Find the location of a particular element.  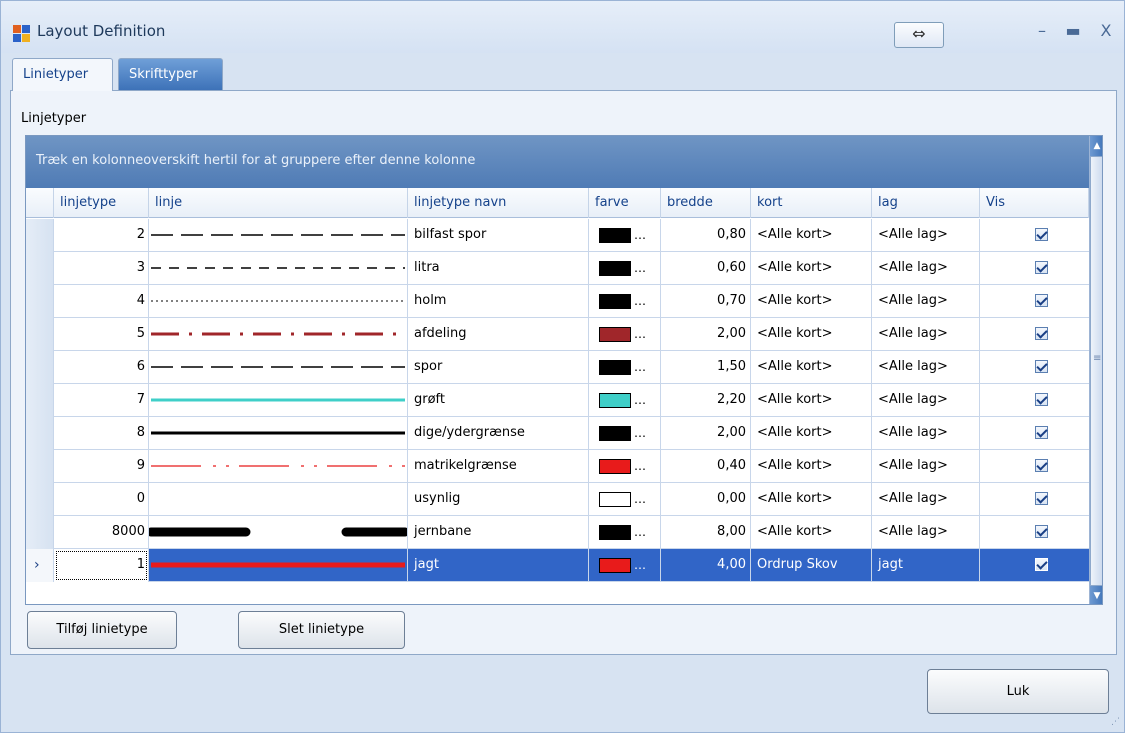

cell-kort: Ordrup Skov is located at coordinates (811, 565).